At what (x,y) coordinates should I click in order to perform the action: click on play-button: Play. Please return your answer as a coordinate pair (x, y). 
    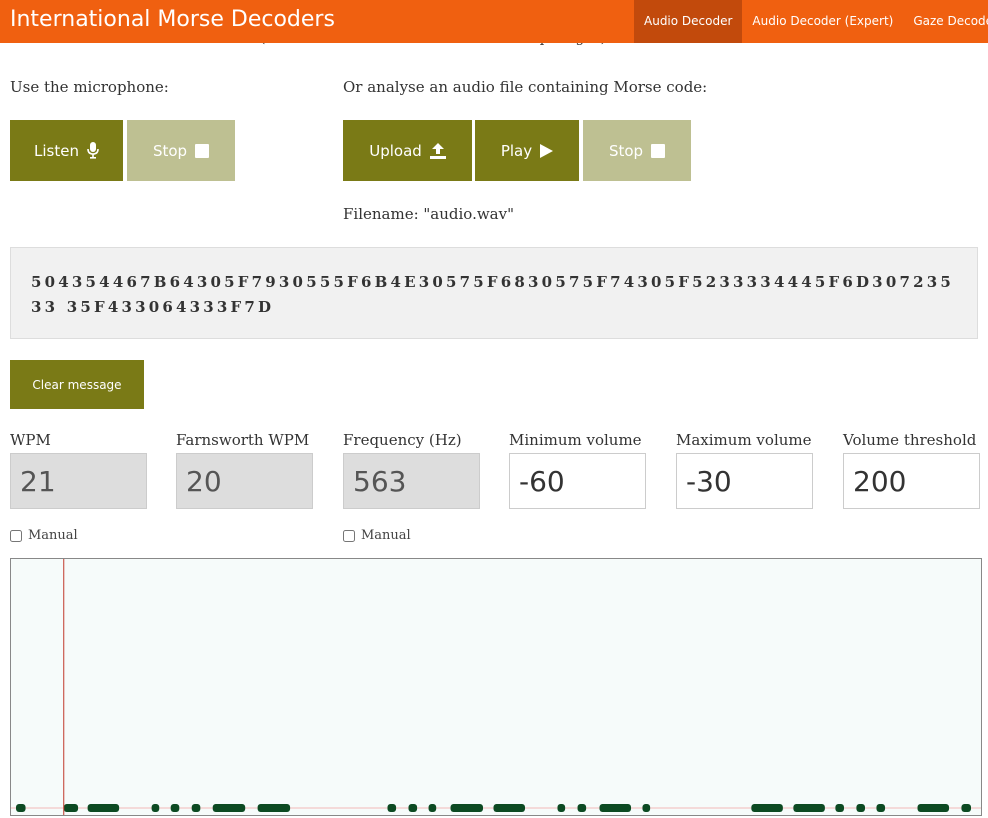
    Looking at the image, I should click on (527, 150).